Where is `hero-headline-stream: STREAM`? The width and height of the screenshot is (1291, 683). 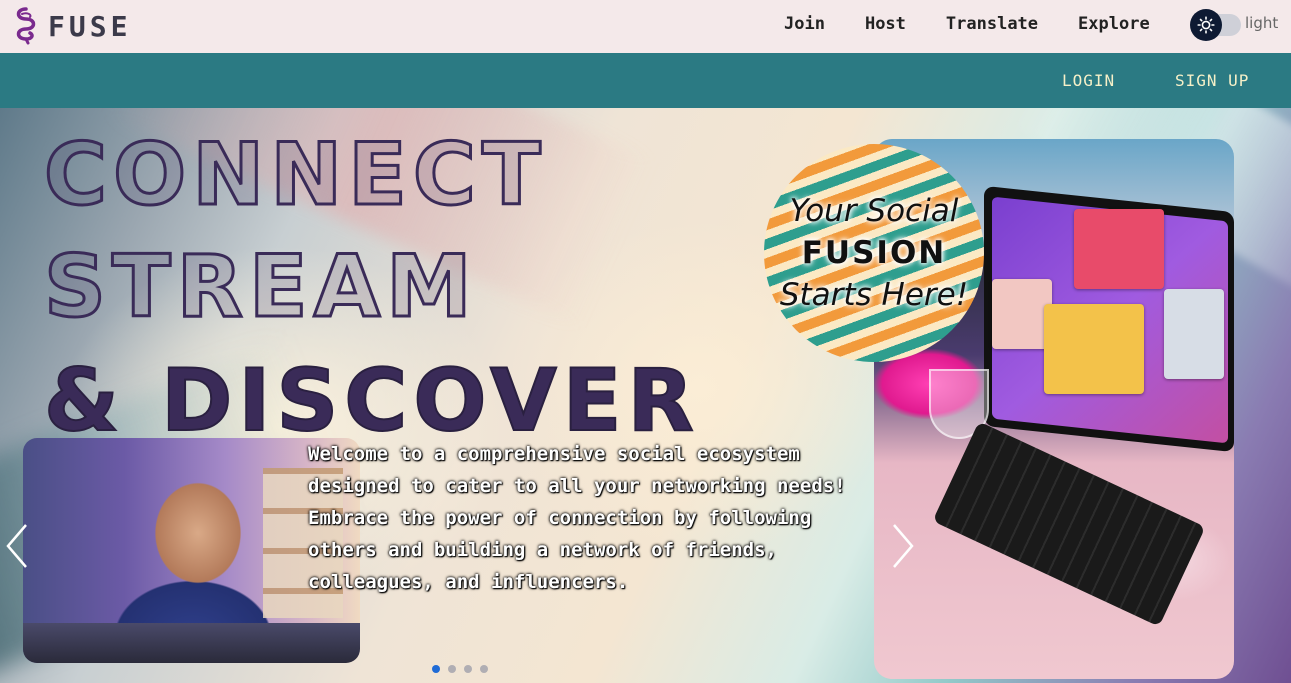 hero-headline-stream: STREAM is located at coordinates (260, 287).